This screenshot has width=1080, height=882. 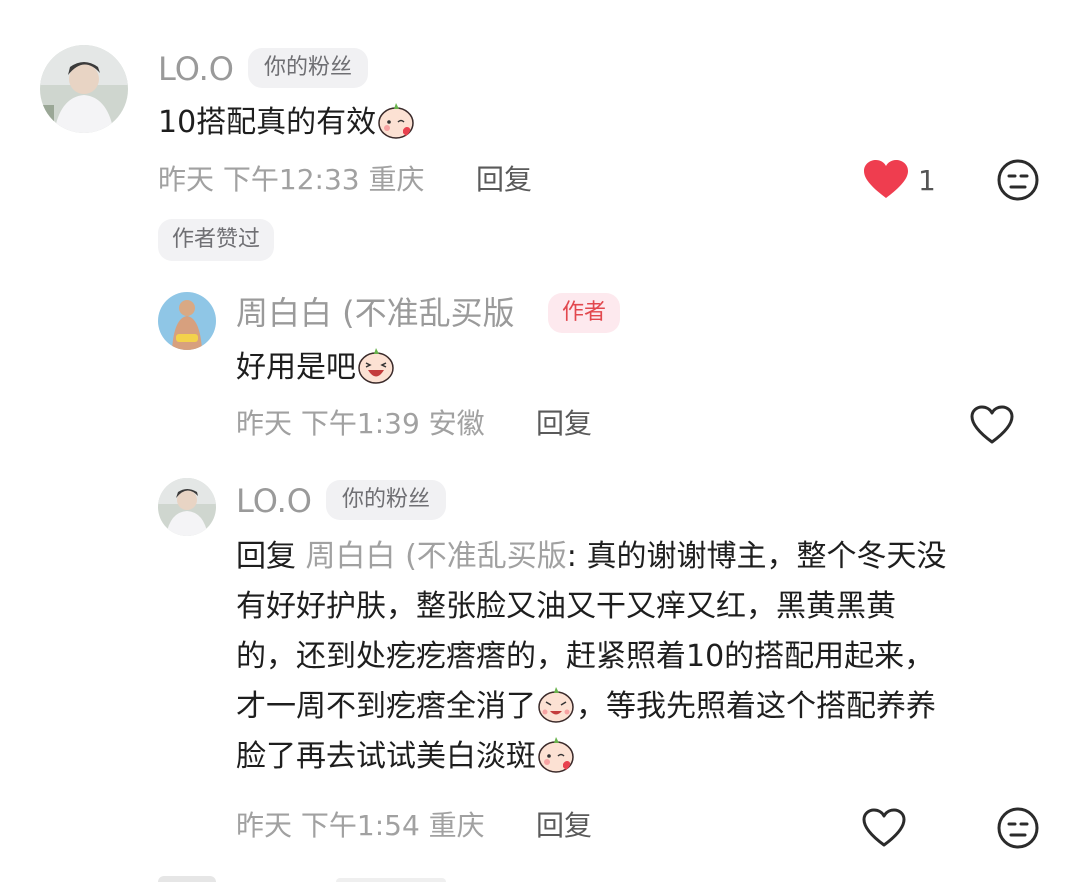 I want to click on next-comment-badge-hint, so click(x=391, y=880).